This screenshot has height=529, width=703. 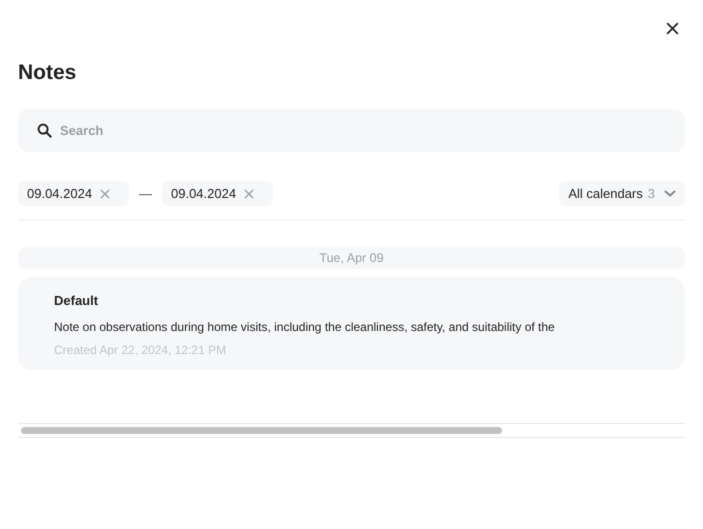 I want to click on search-icon, so click(x=44, y=130).